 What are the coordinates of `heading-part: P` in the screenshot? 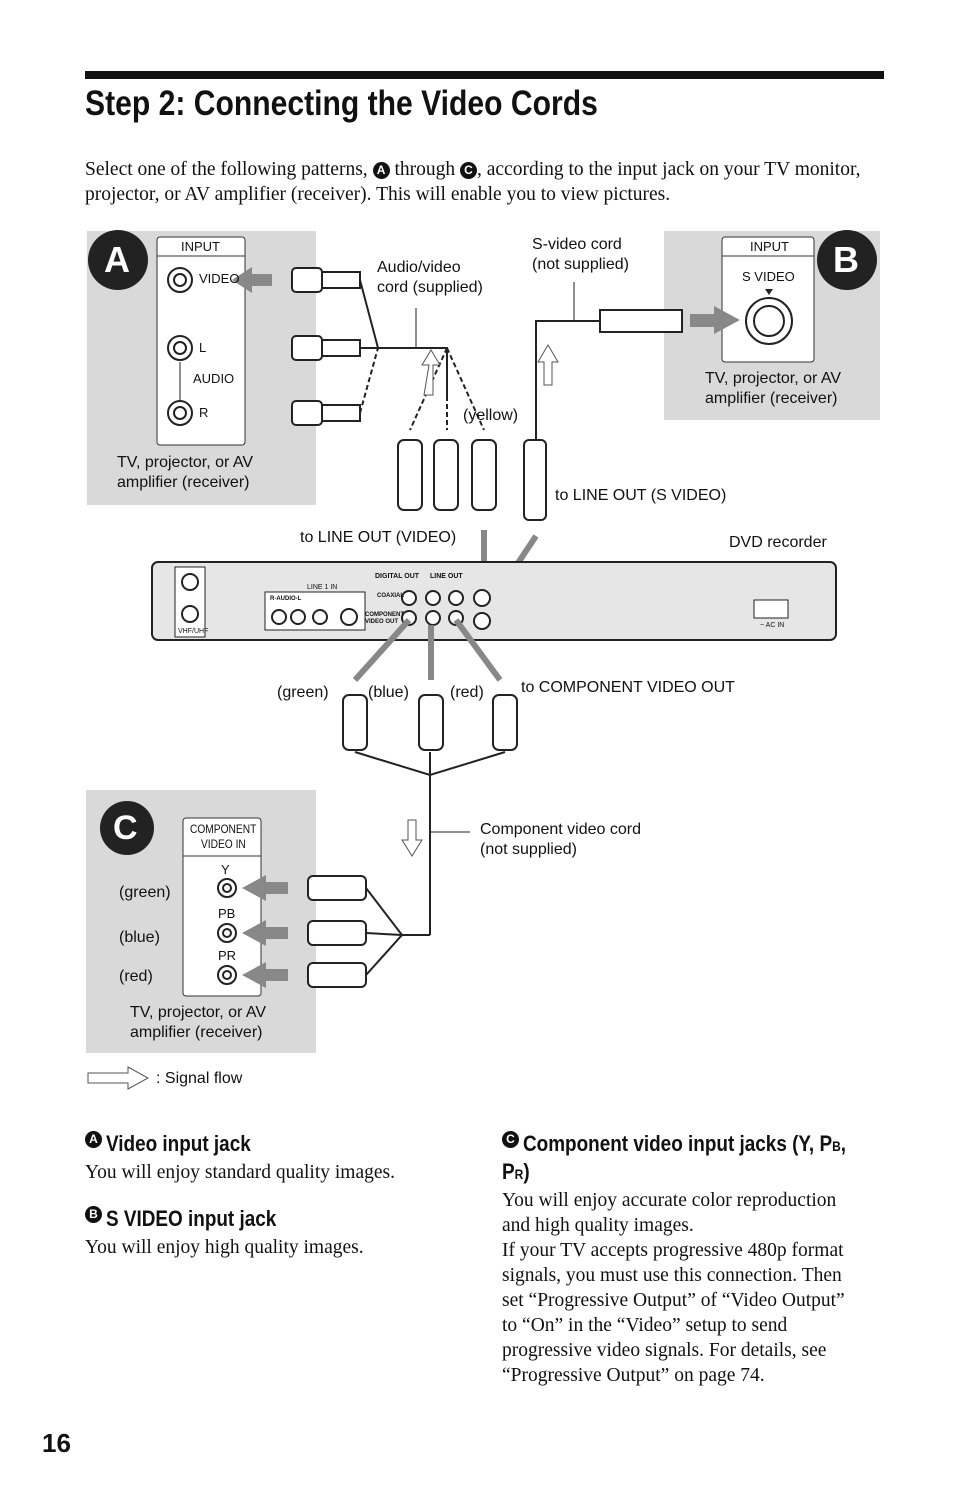 It's located at (508, 1171).